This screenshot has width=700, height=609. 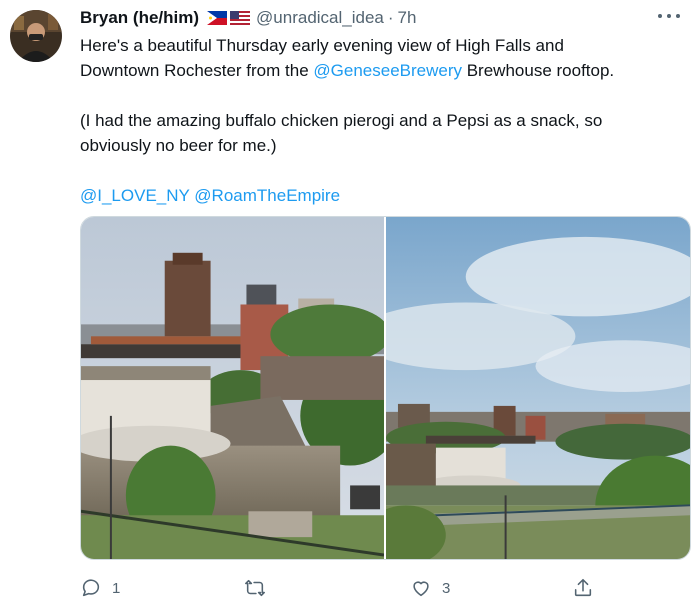 What do you see at coordinates (36, 36) in the screenshot?
I see `avatar` at bounding box center [36, 36].